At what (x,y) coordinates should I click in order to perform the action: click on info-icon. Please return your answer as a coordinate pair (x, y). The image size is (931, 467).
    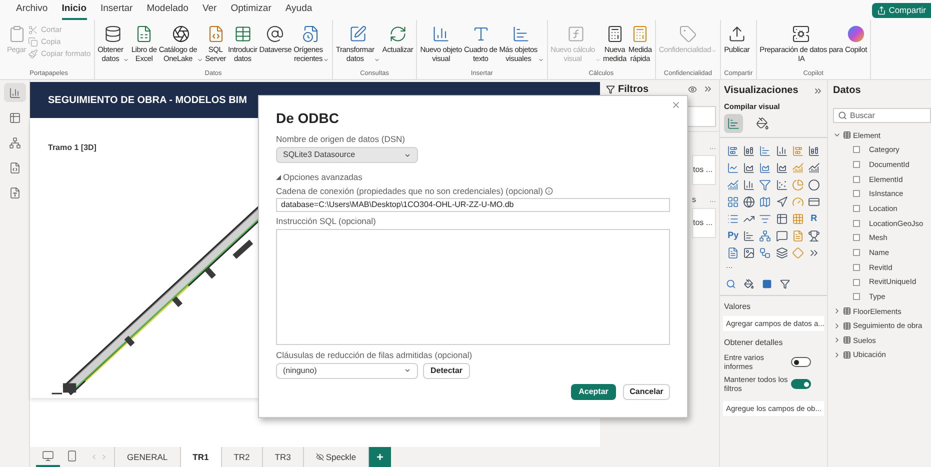
    Looking at the image, I should click on (548, 191).